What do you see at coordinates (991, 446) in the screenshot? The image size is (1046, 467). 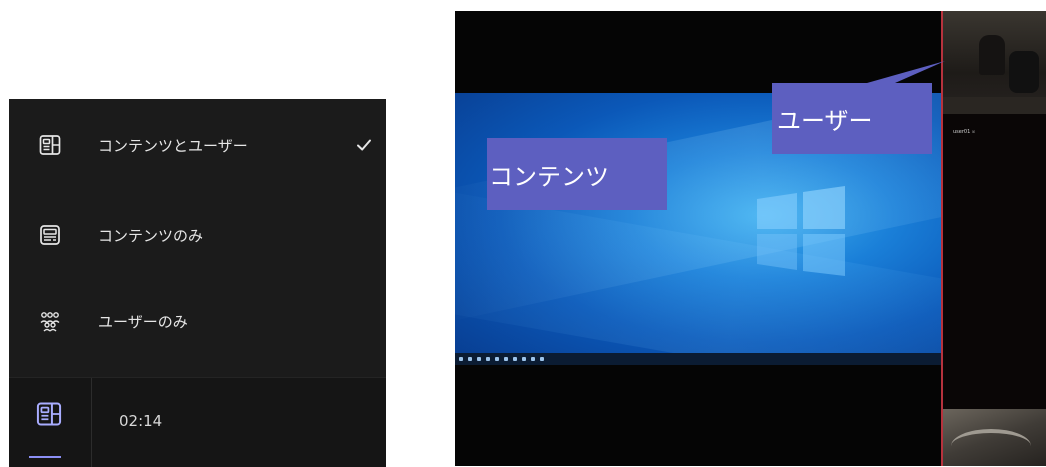 I see `object-shape` at bounding box center [991, 446].